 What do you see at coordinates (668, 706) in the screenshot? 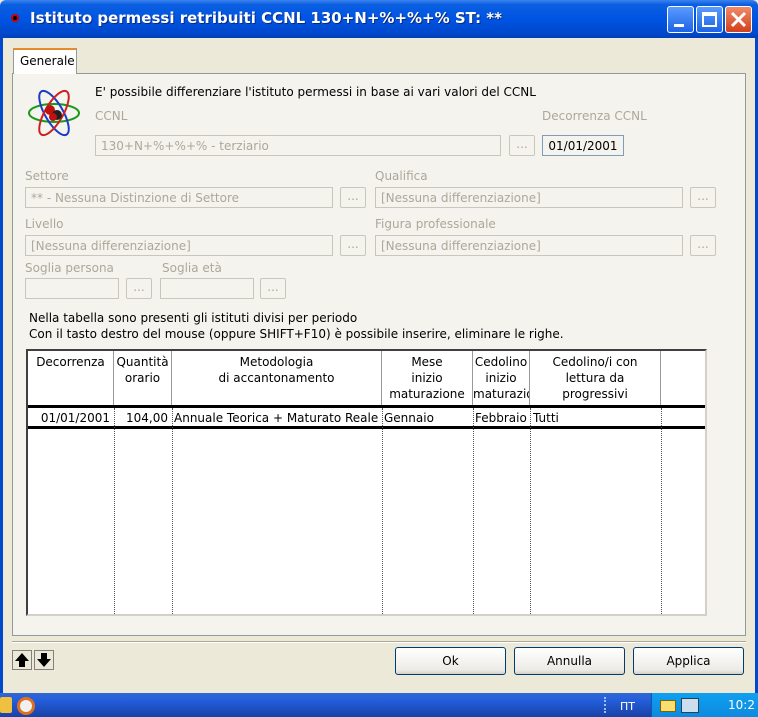
I see `mail-icon` at bounding box center [668, 706].